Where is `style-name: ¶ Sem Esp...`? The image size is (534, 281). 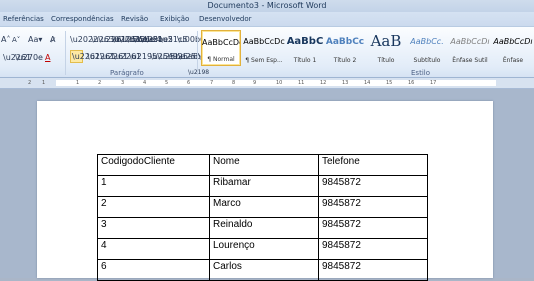 style-name: ¶ Sem Esp... is located at coordinates (264, 60).